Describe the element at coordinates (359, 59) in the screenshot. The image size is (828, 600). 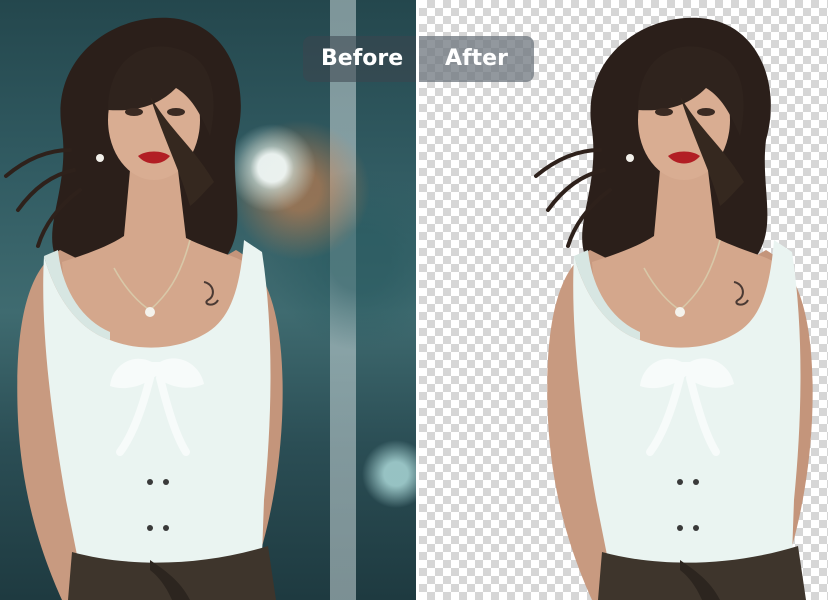
I see `before-label: Before` at that location.